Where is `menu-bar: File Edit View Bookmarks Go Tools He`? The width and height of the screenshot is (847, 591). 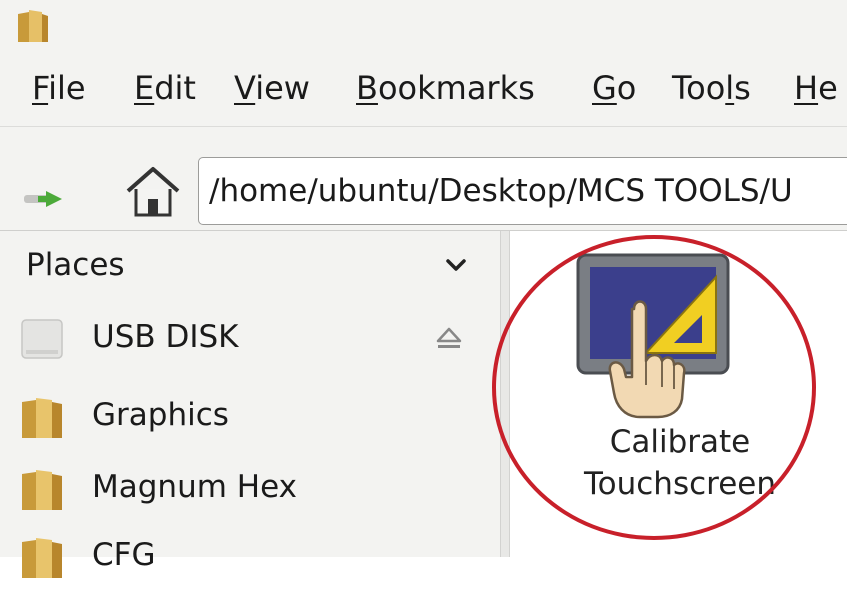
menu-bar: File Edit View Bookmarks Go Tools He is located at coordinates (423, 88).